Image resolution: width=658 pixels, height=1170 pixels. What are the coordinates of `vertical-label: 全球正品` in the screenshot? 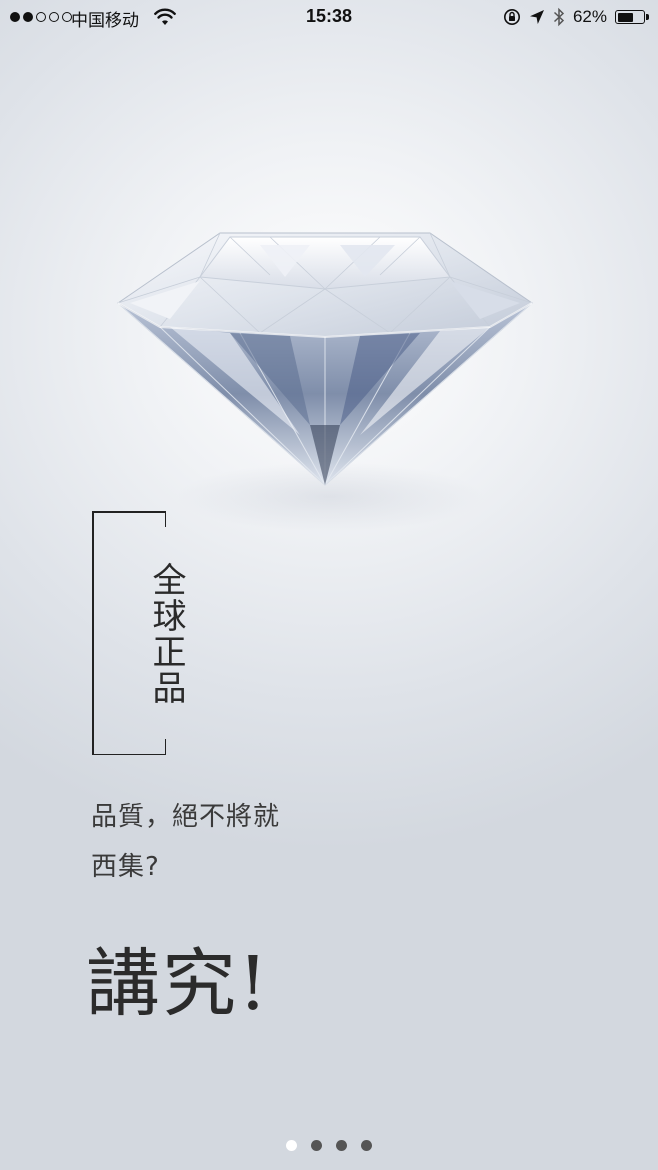 It's located at (166, 634).